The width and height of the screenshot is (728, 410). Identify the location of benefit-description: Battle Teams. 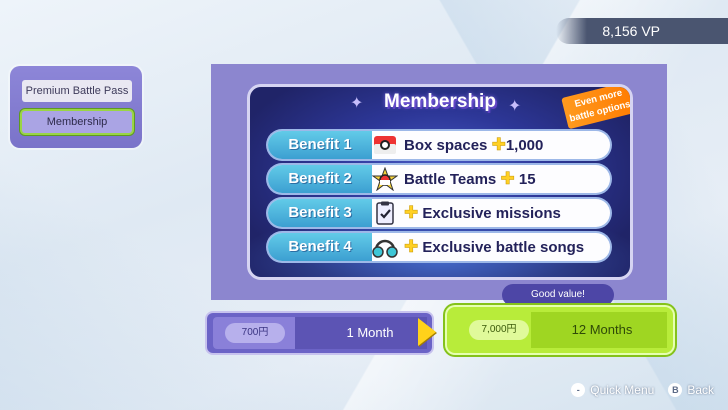
(450, 179).